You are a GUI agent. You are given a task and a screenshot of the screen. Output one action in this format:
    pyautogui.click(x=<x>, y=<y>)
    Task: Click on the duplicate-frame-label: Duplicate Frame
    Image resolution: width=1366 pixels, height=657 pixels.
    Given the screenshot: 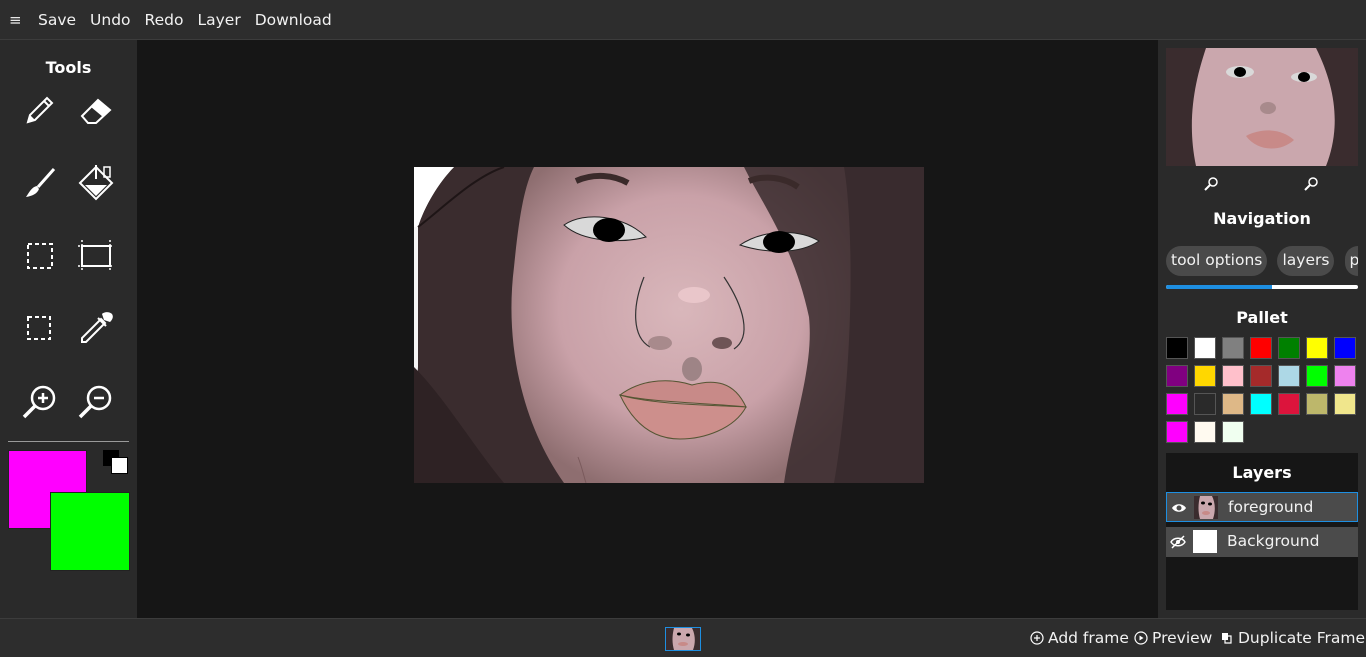 What is the action you would take?
    pyautogui.click(x=1302, y=638)
    